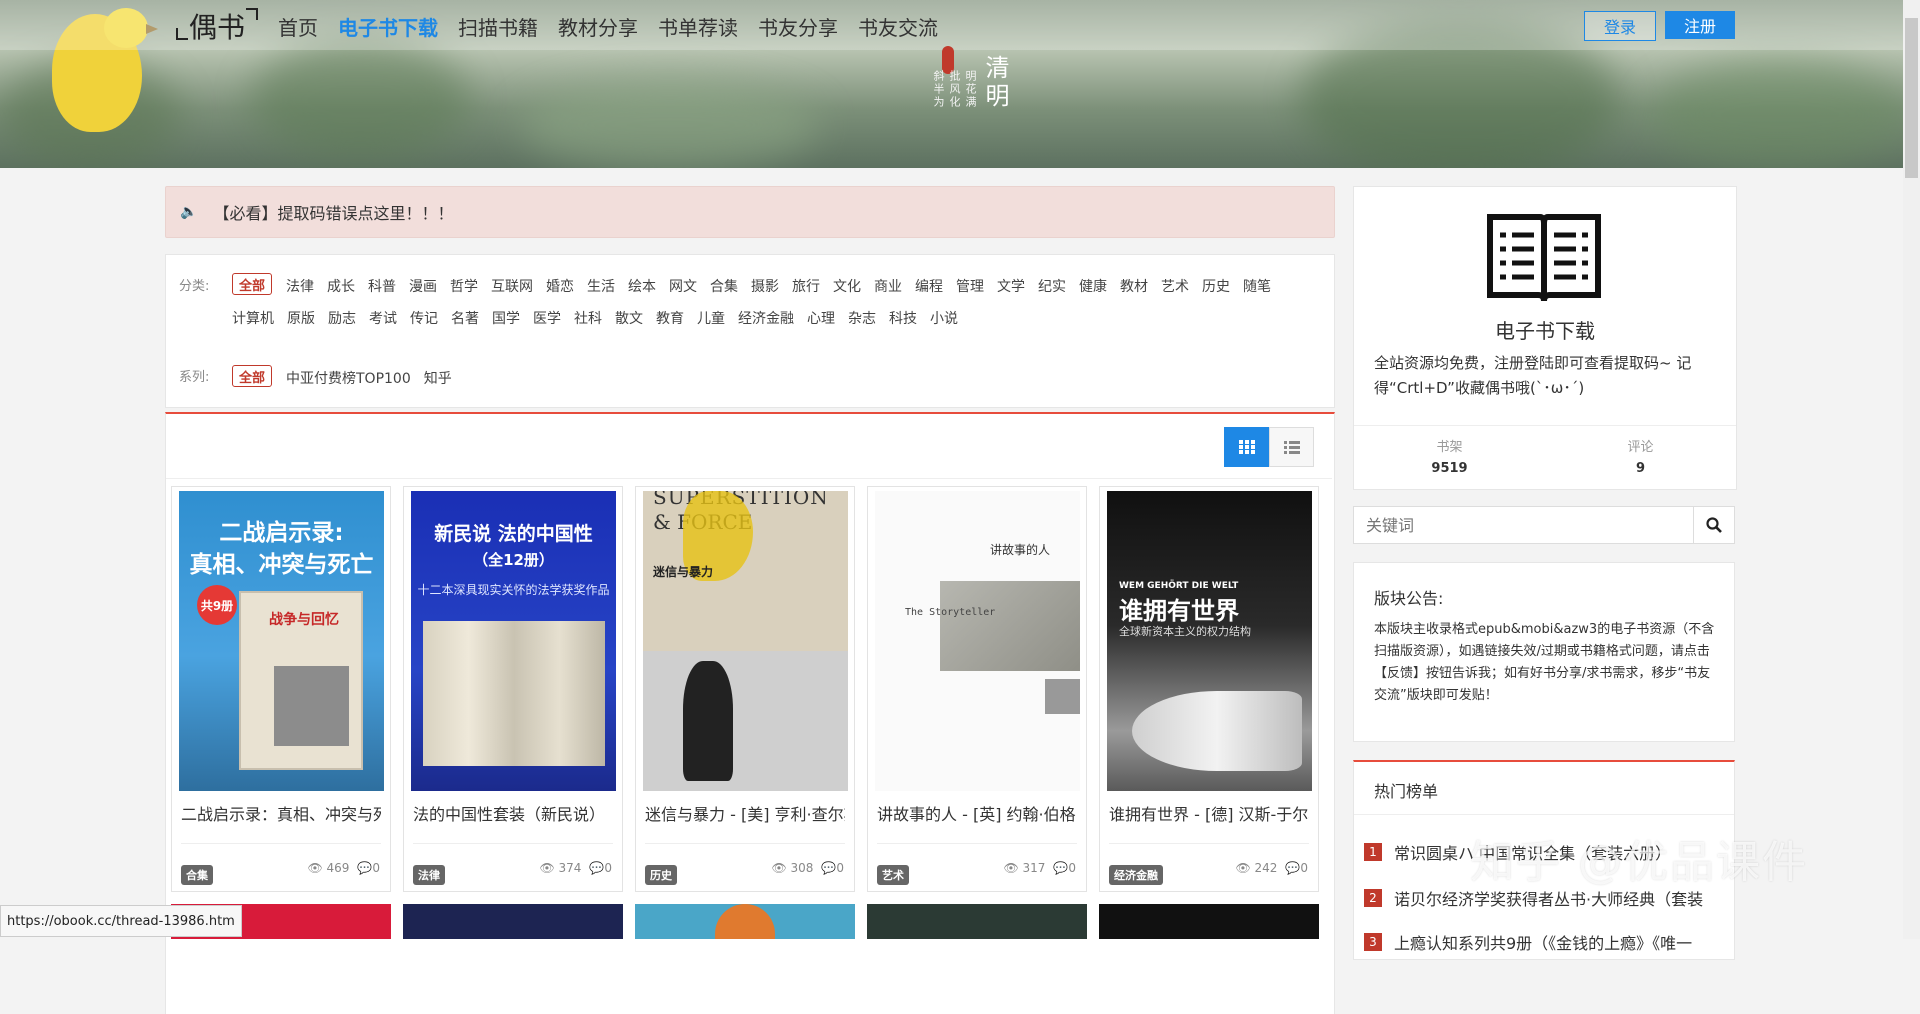  Describe the element at coordinates (1209, 813) in the screenshot. I see `book-title: 谁拥有世界 - [德] 汉斯-于尔根·雅各布斯` at that location.